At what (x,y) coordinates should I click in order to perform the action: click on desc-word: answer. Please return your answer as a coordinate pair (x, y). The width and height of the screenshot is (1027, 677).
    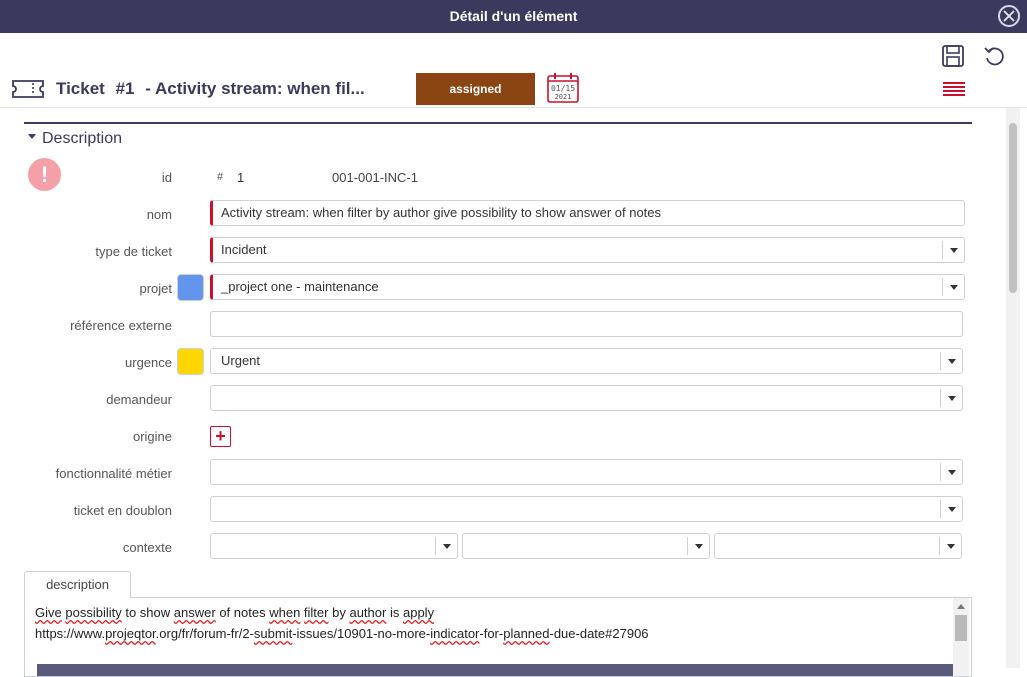
    Looking at the image, I should click on (194, 612).